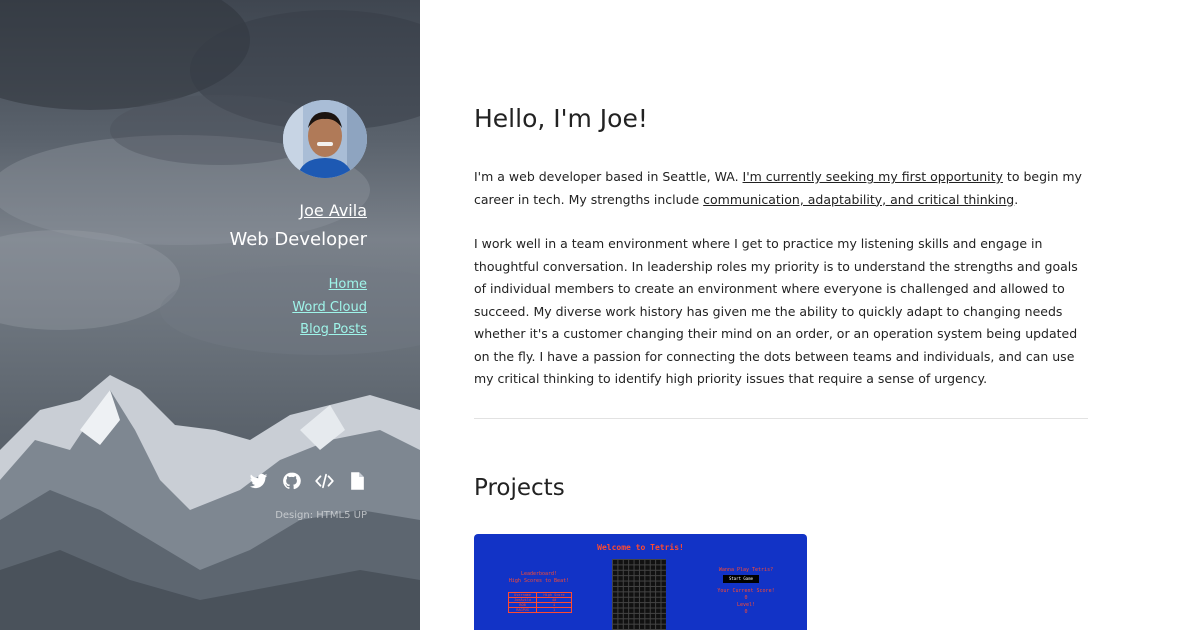 This screenshot has height=630, width=1200. I want to click on nav-link-word-cloud: Word Cloud, so click(329, 307).